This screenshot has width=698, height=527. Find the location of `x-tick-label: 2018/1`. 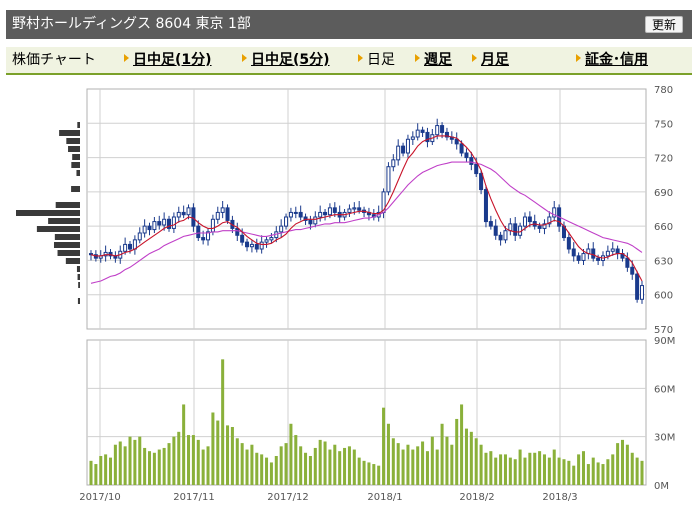

x-tick-label: 2018/1 is located at coordinates (384, 497).